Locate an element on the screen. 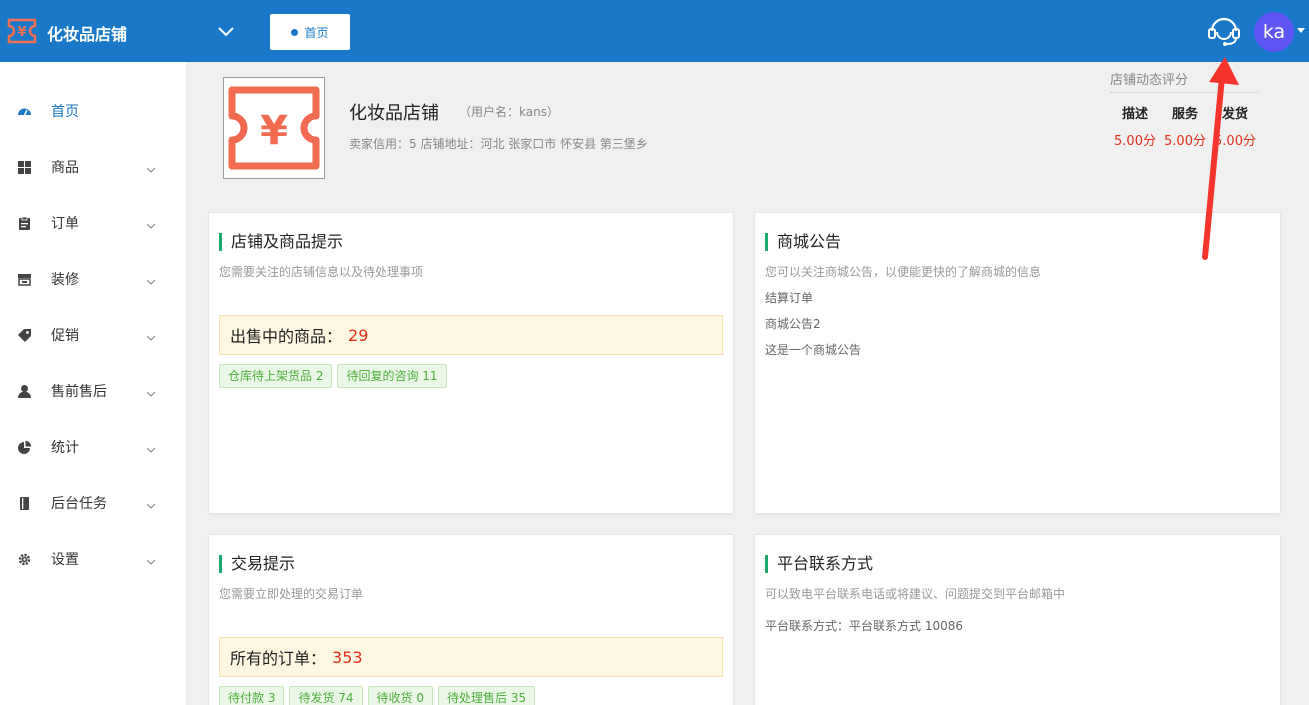  tab-home-label: 首页 is located at coordinates (316, 32).